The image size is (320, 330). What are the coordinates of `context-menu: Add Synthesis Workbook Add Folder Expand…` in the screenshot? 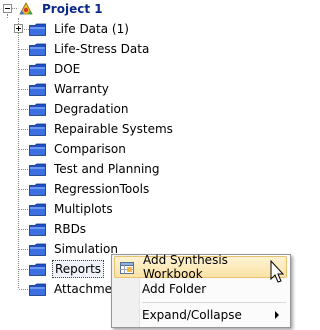 It's located at (201, 290).